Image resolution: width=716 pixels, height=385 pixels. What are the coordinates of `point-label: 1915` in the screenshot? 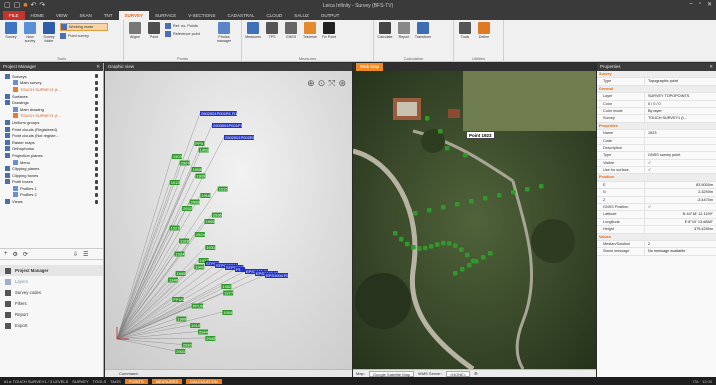 It's located at (223, 189).